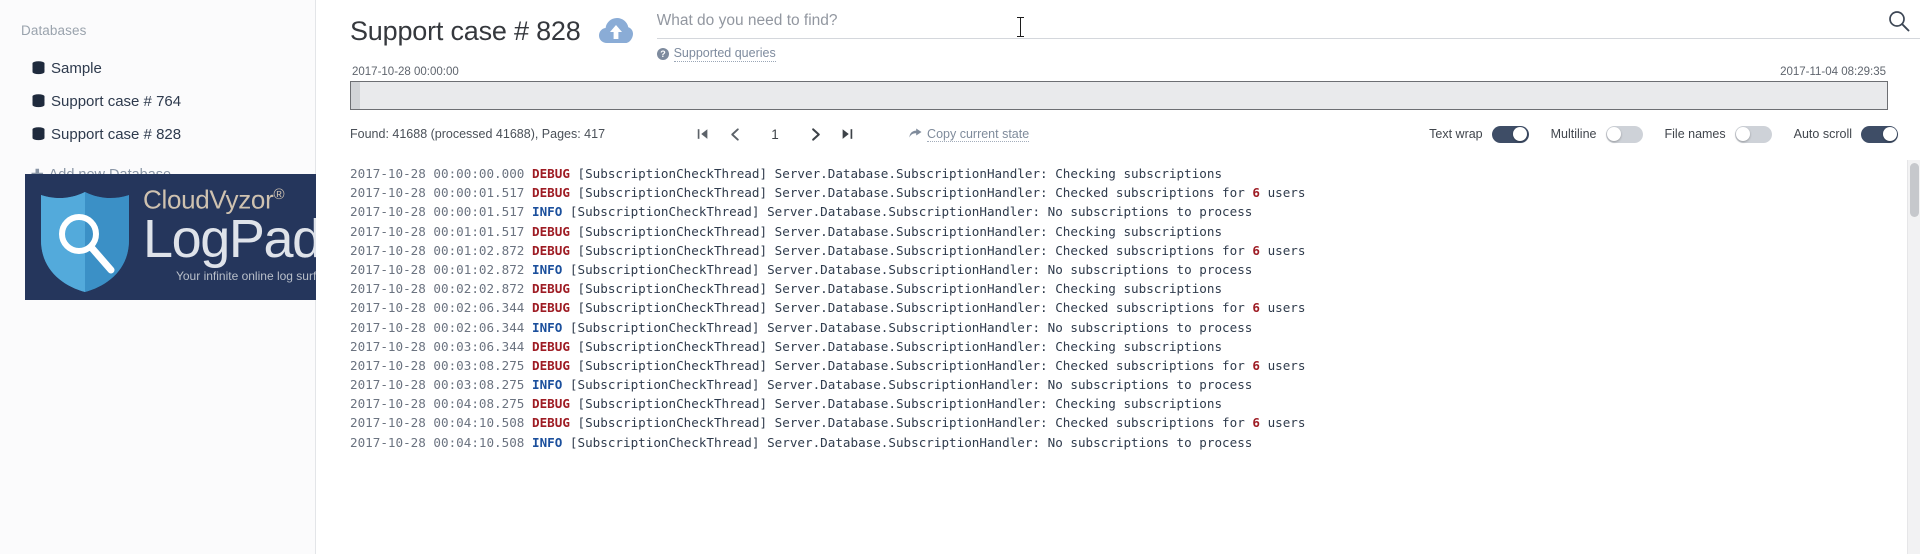 The image size is (1920, 554). I want to click on timeline-end-label: 2017-11-04 08:29:35, so click(1833, 72).